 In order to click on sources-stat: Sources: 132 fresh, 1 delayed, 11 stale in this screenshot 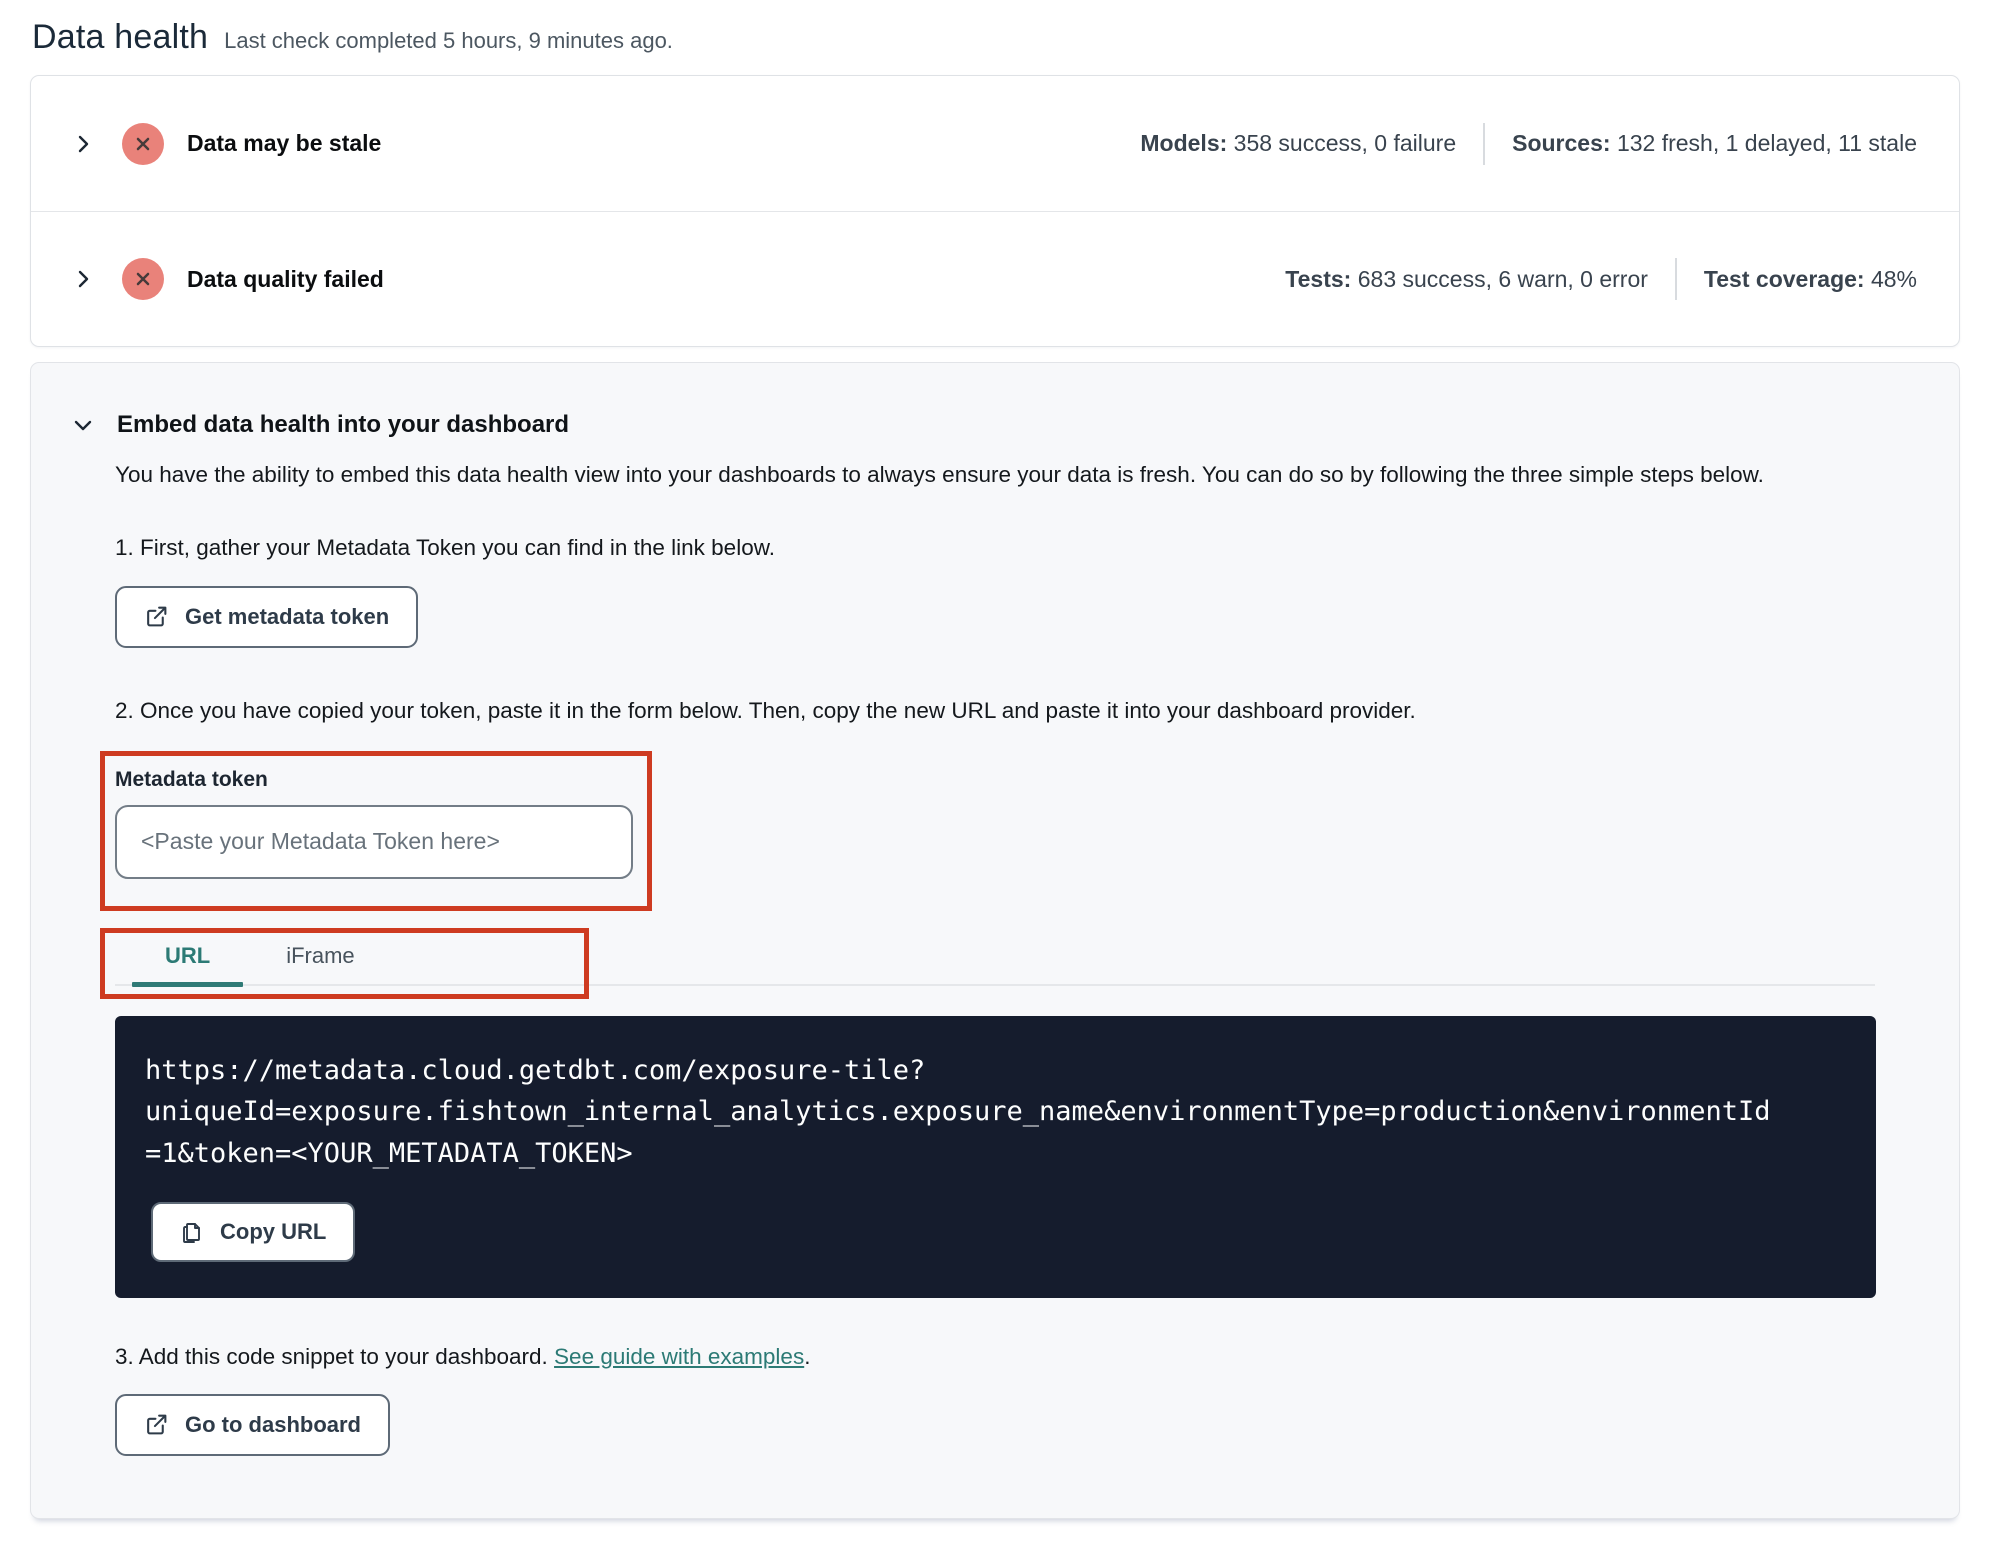, I will do `click(1714, 143)`.